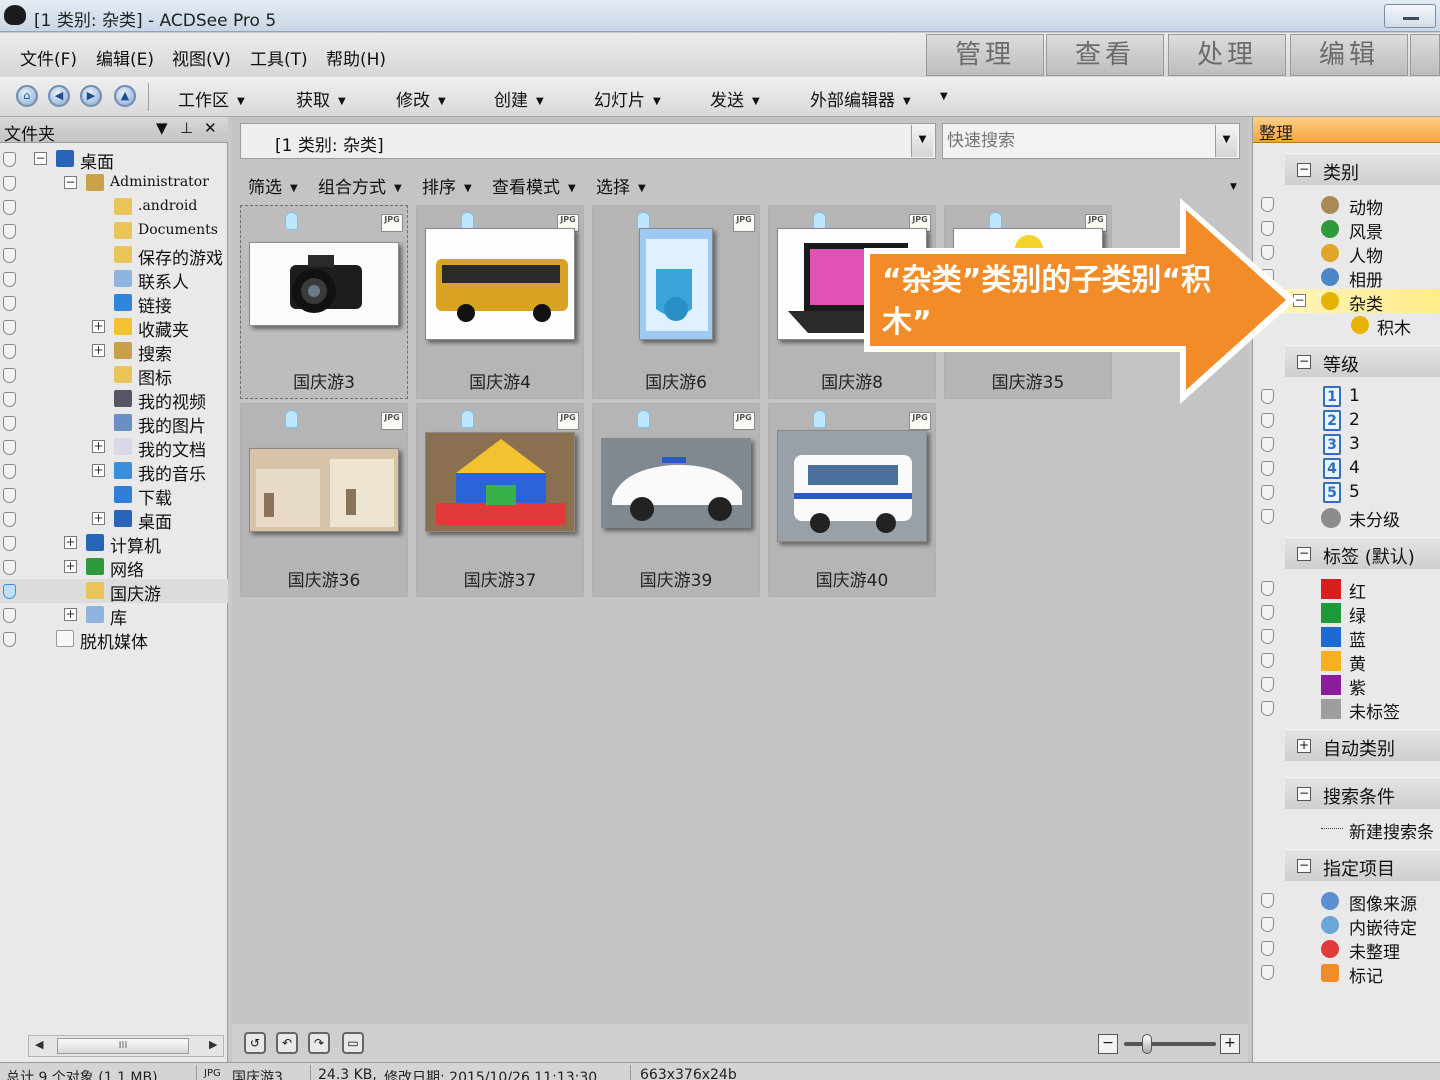 This screenshot has height=1080, width=1440. Describe the element at coordinates (114, 303) in the screenshot. I see `tree-item: 链接` at that location.